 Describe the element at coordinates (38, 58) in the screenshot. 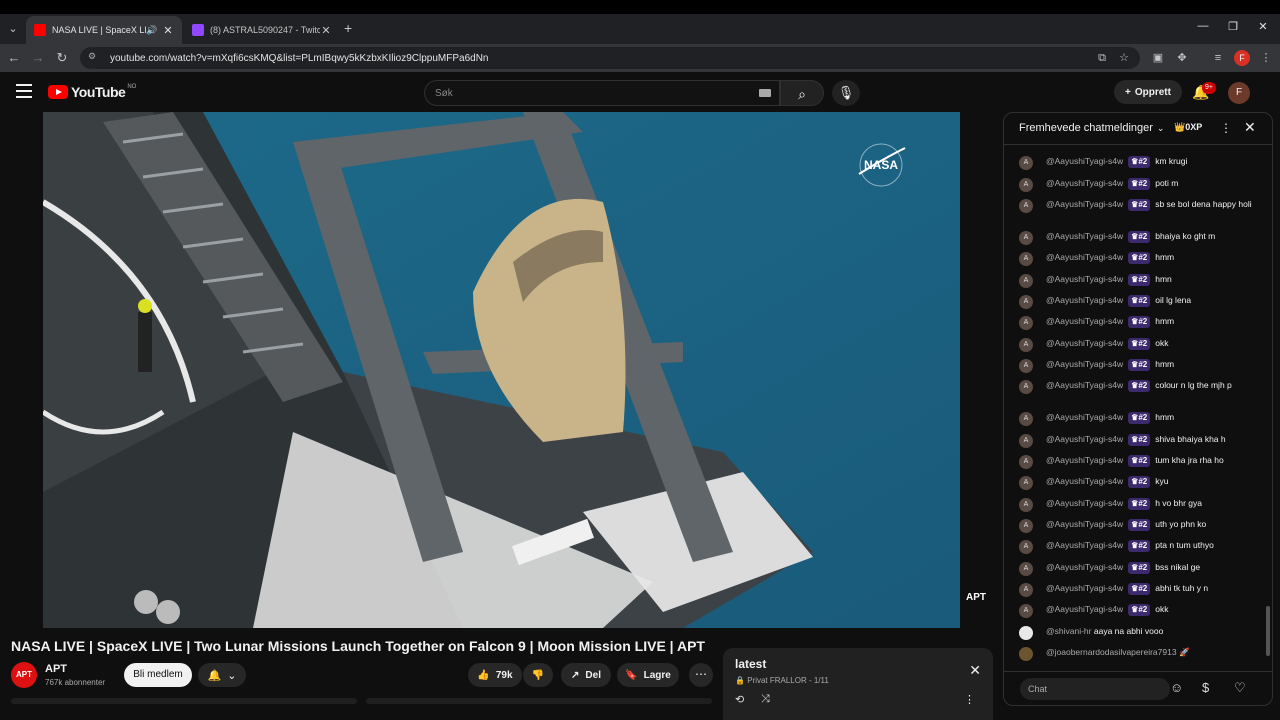

I see `forward-icon: →` at that location.